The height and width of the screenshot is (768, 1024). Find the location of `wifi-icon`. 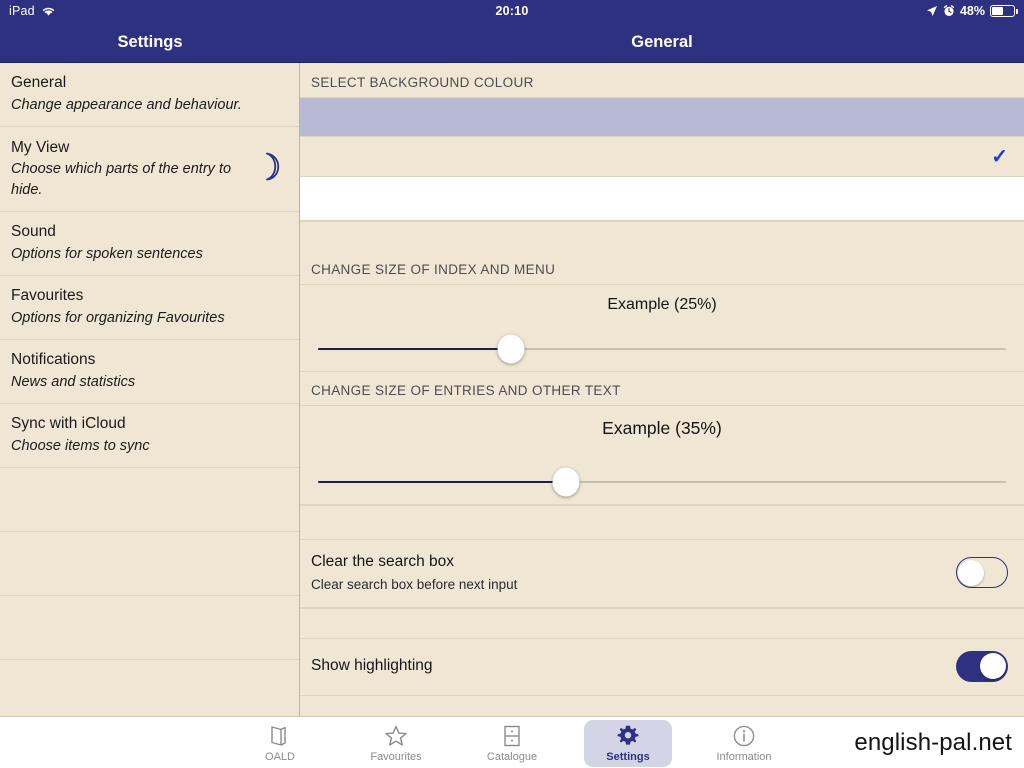

wifi-icon is located at coordinates (48, 11).